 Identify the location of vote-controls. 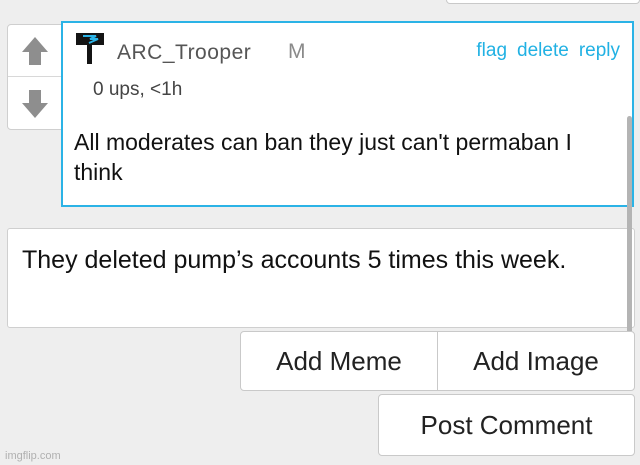
(34, 77).